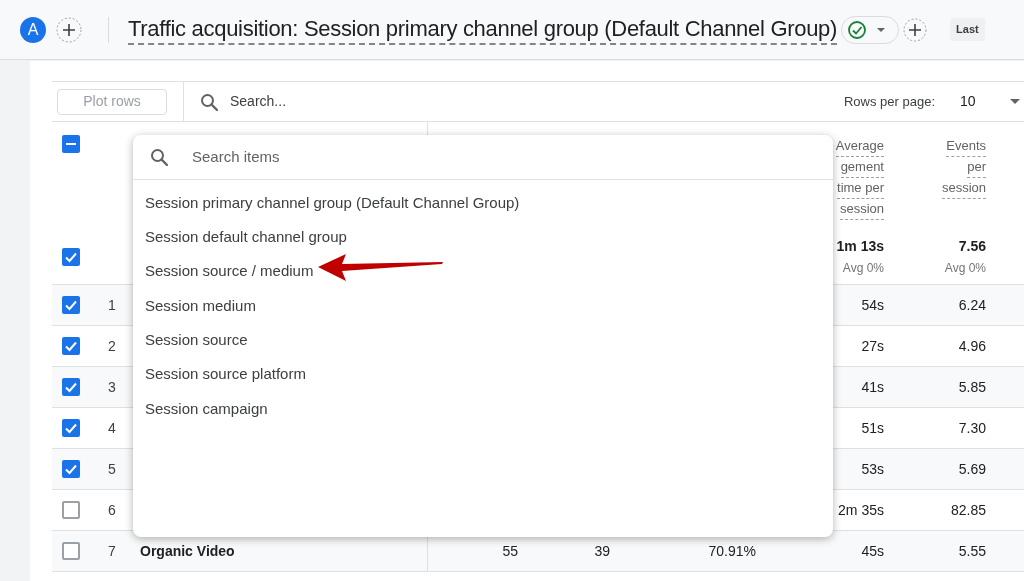  Describe the element at coordinates (112, 551) in the screenshot. I see `row-number: 7` at that location.